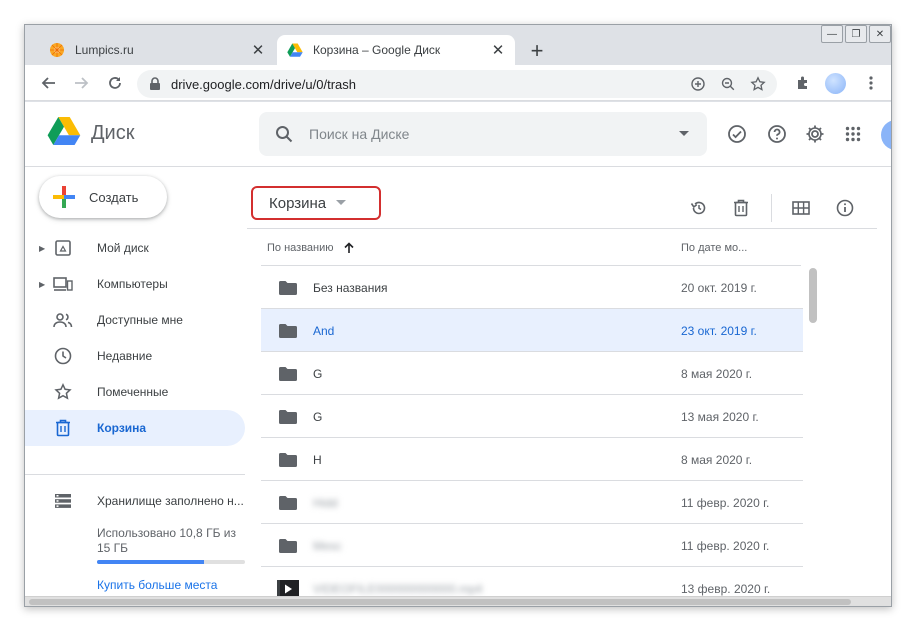  I want to click on tab-title: Корзина – Google Диск, so click(377, 50).